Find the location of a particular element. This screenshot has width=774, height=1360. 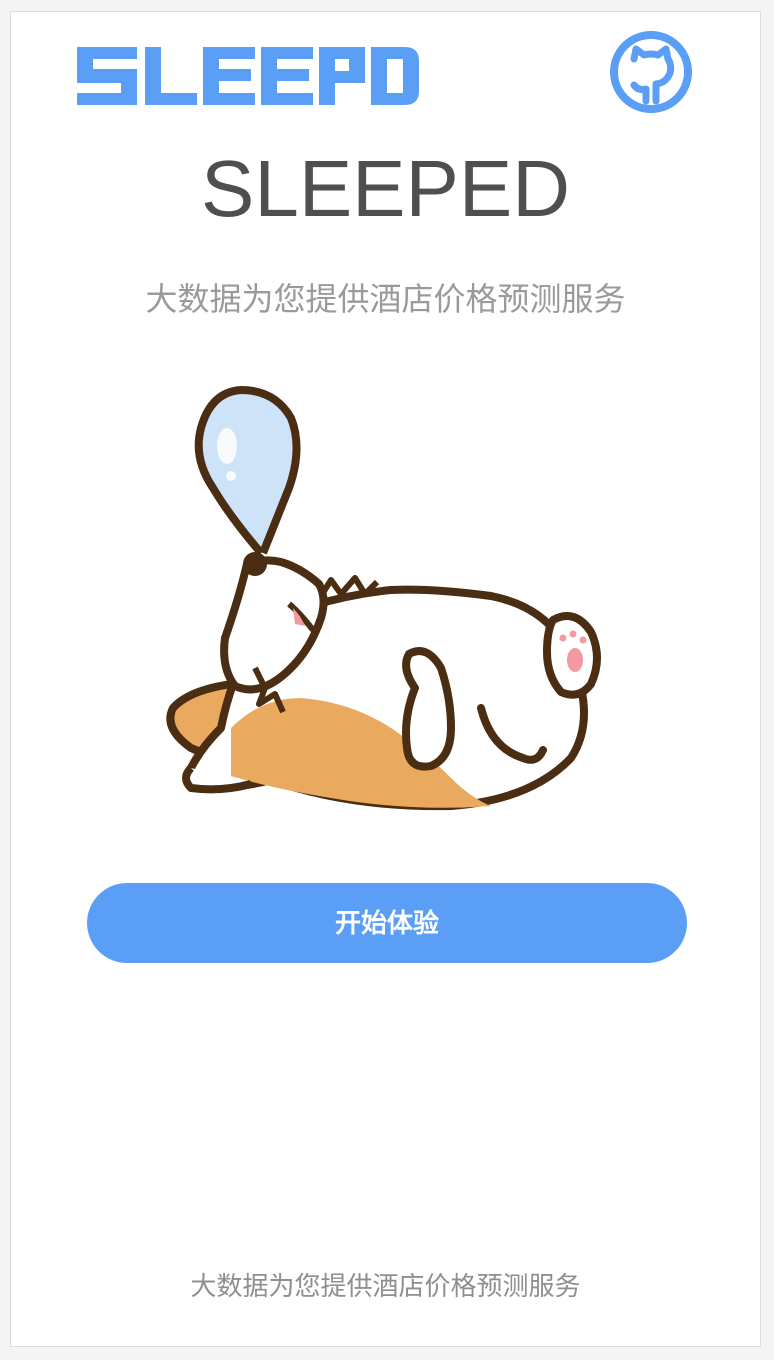

start-experience-button: 开始体验 is located at coordinates (387, 923).